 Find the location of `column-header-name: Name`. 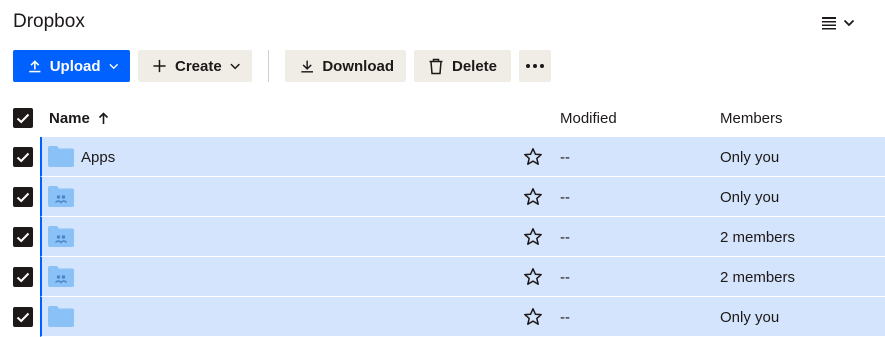

column-header-name: Name is located at coordinates (79, 118).